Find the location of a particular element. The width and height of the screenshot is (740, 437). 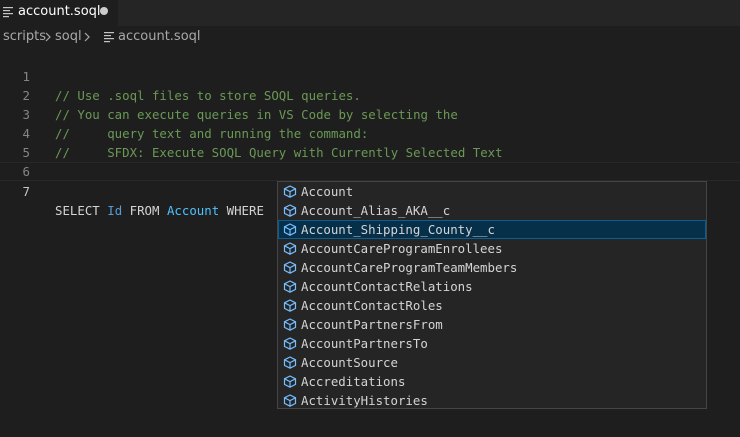

object-token: Account is located at coordinates (193, 210).